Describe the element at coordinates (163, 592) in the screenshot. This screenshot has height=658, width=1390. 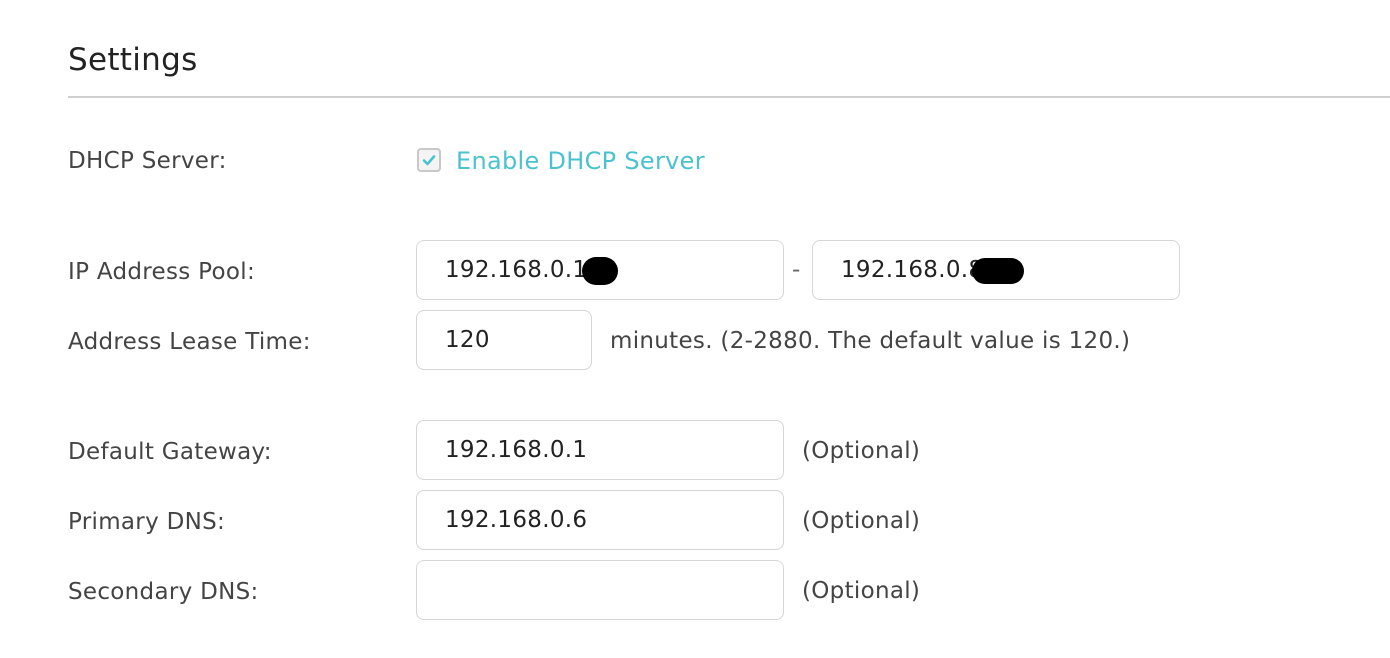
I see `secondary-dns-label: Secondary DNS:` at that location.